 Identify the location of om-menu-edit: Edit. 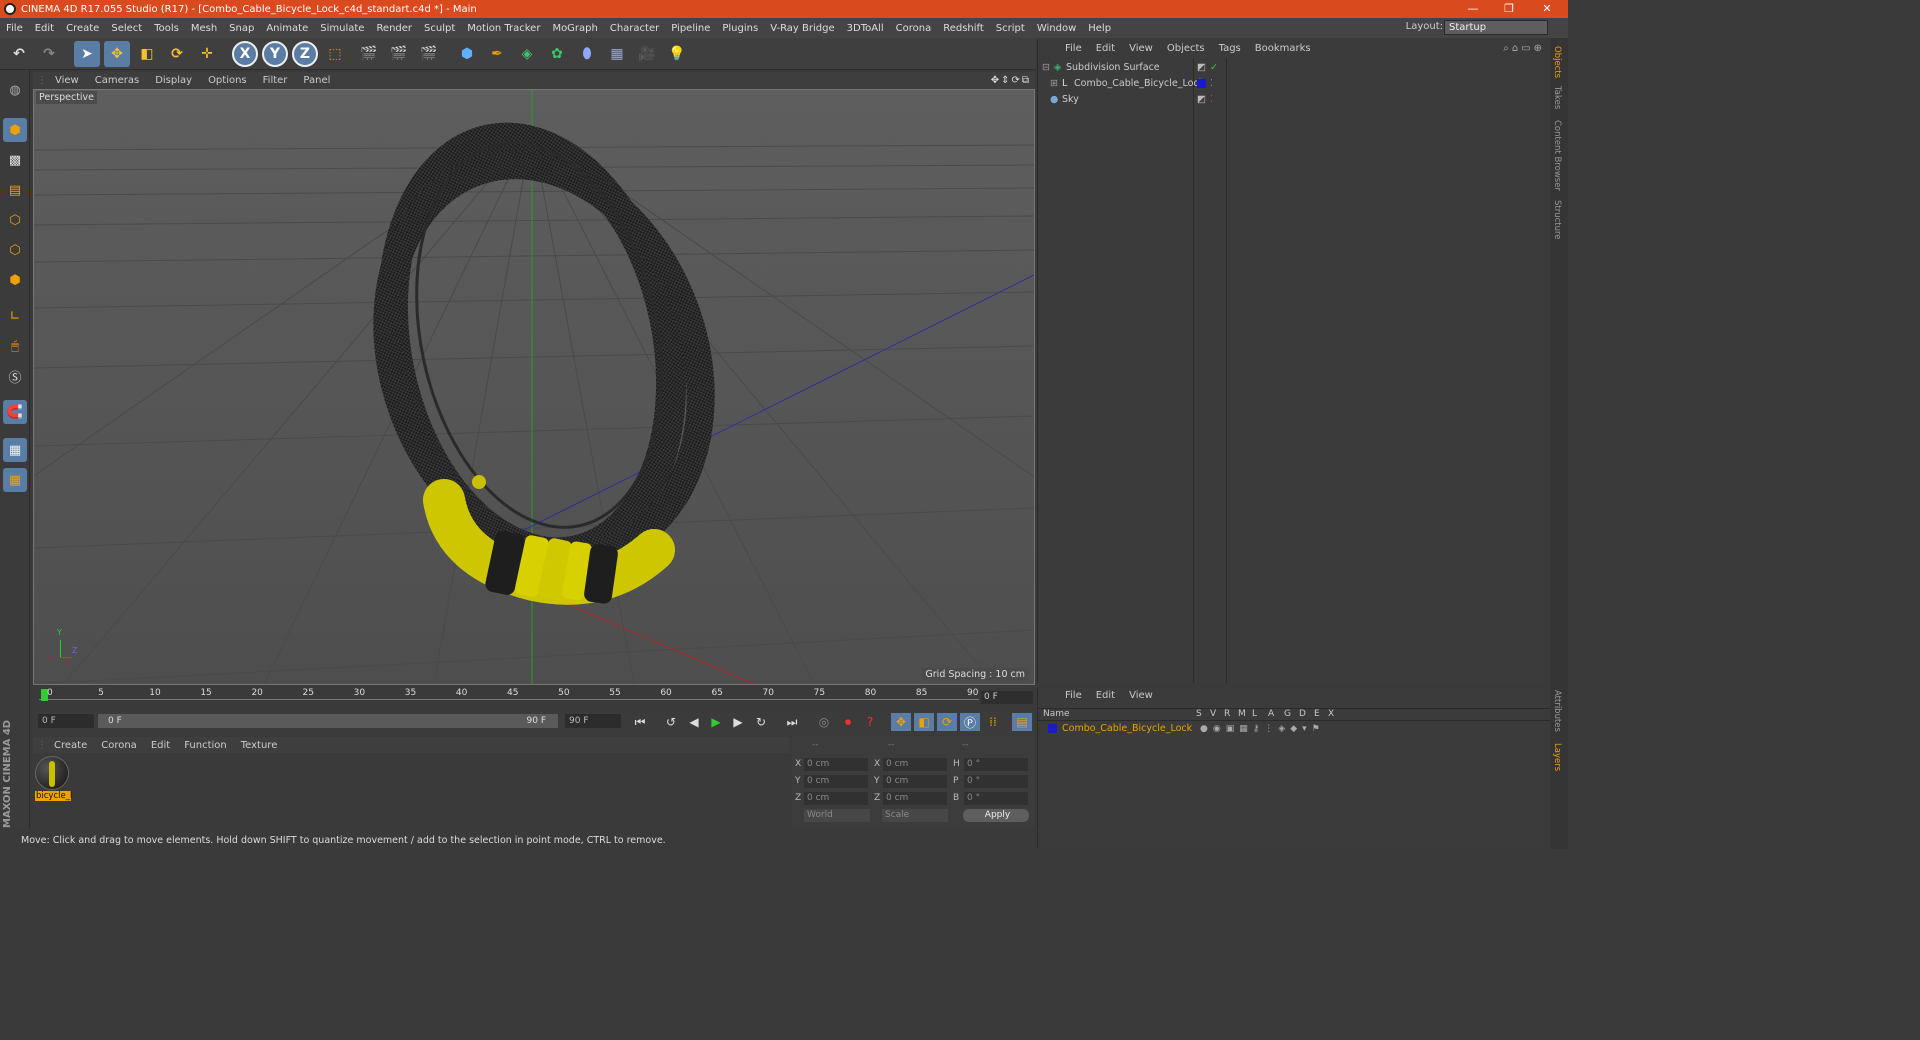
(1105, 48).